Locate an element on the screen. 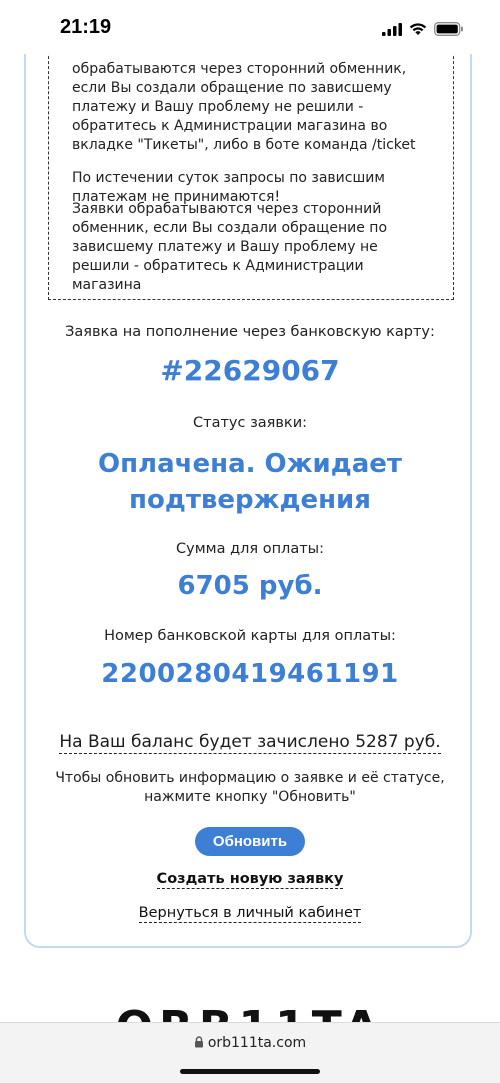 This screenshot has height=1083, width=500. credit-line-wrapper: На Ваш баланс будет зачислено 5287 руб. is located at coordinates (250, 743).